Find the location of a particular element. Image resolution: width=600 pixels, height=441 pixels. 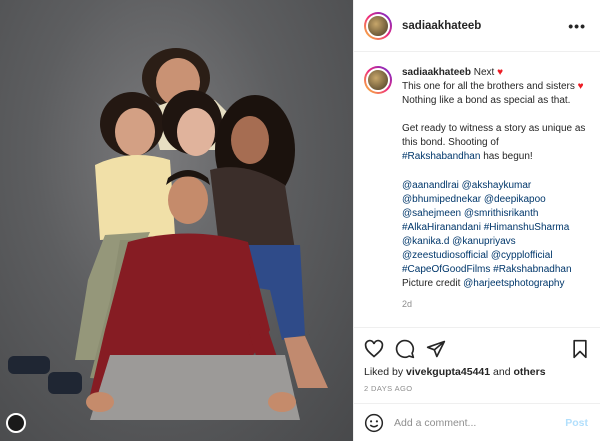

likes-others: others is located at coordinates (529, 372).